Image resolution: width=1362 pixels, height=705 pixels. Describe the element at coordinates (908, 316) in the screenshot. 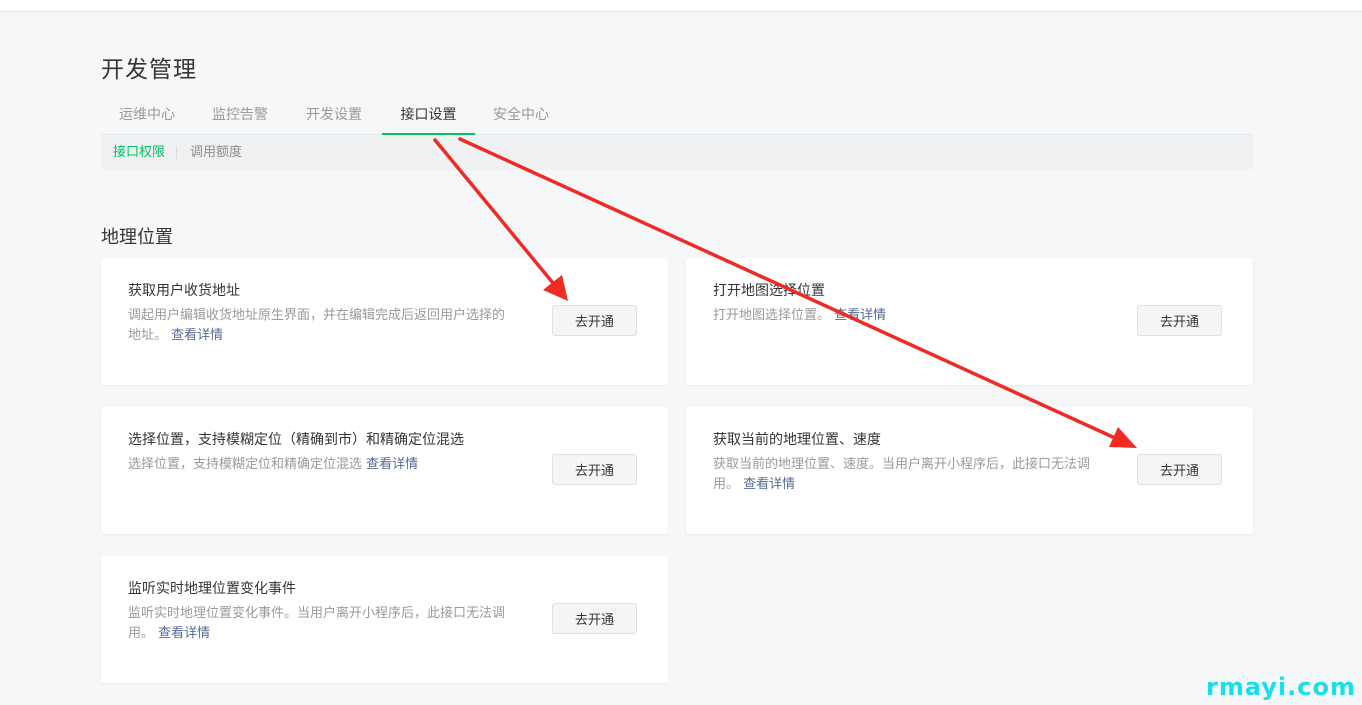

I see `card-description: 打开地图选择位置。 查看详情` at that location.